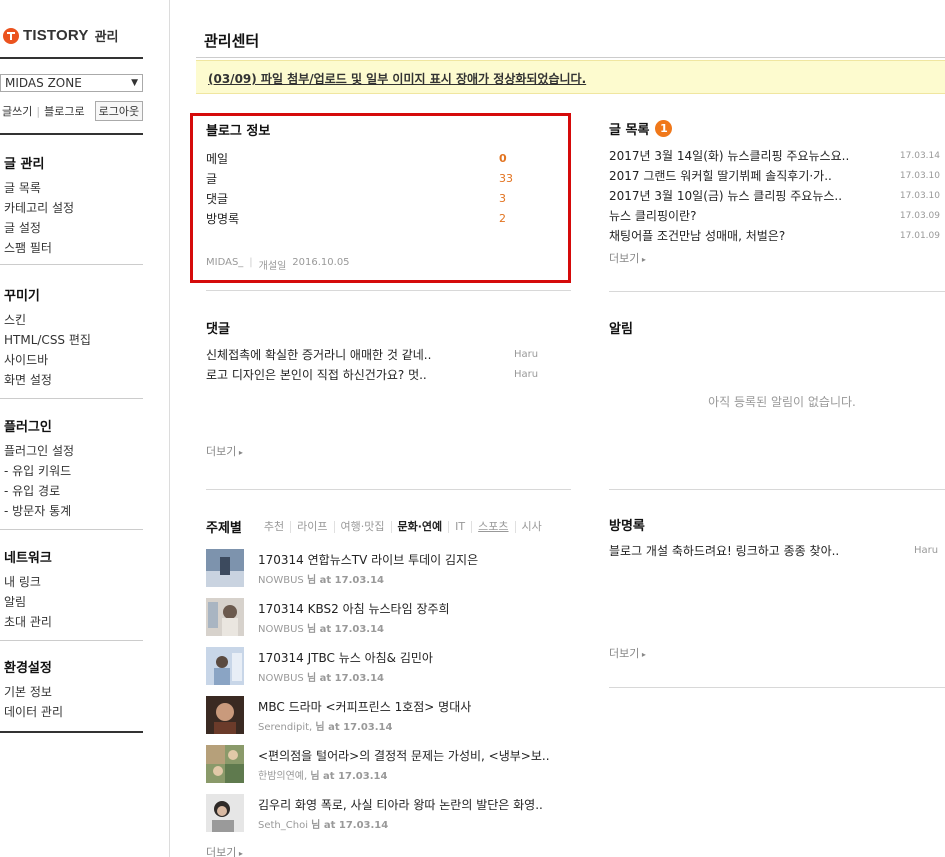 This screenshot has width=945, height=857. Describe the element at coordinates (376, 264) in the screenshot. I see `blog-meta: MIDAS_ | 개설일 2016.10.05` at that location.